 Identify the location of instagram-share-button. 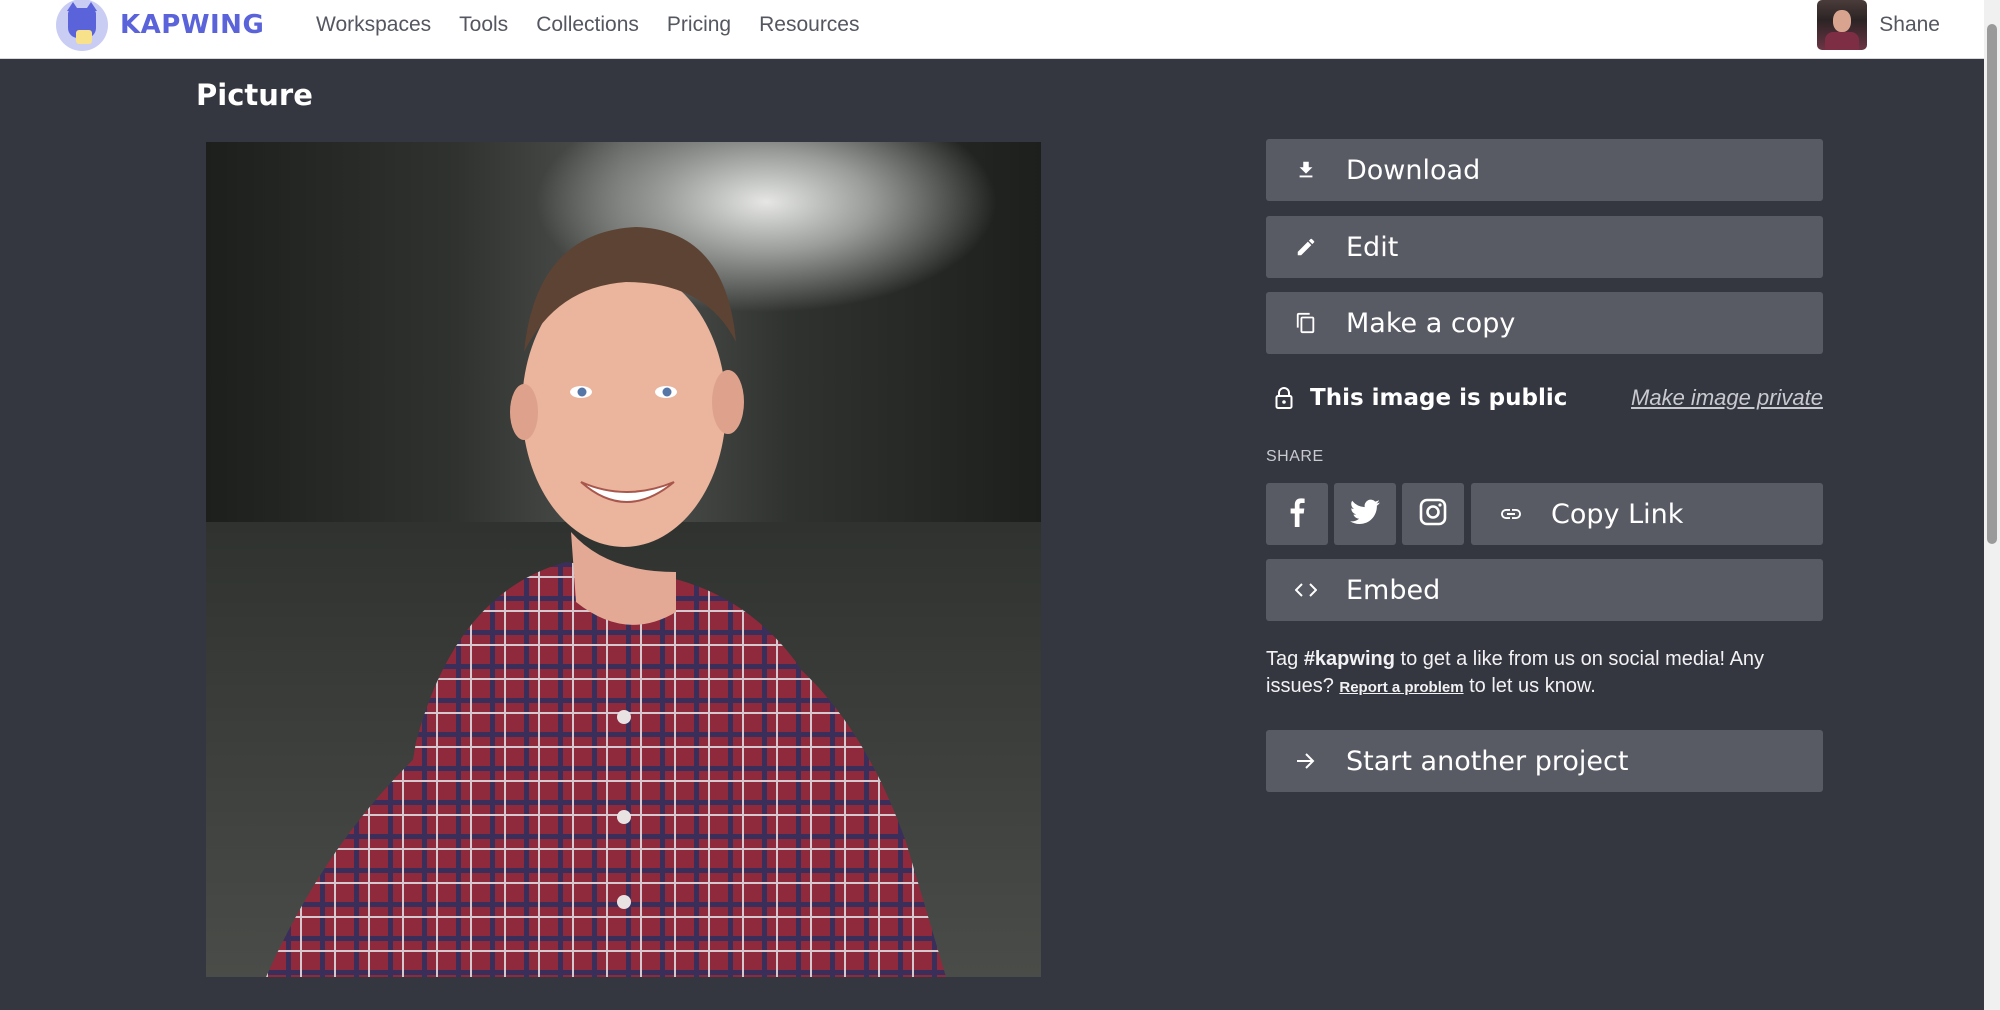
(1433, 514).